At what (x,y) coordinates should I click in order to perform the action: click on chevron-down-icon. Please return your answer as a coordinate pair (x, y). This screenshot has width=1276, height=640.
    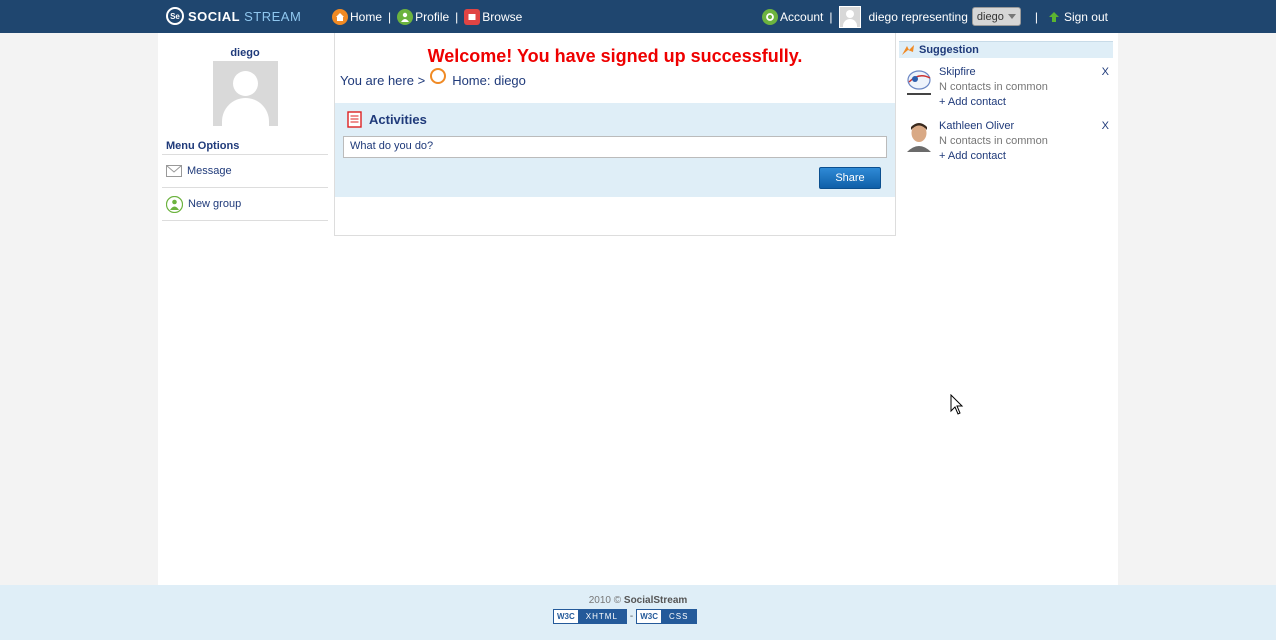
    Looking at the image, I should click on (1011, 16).